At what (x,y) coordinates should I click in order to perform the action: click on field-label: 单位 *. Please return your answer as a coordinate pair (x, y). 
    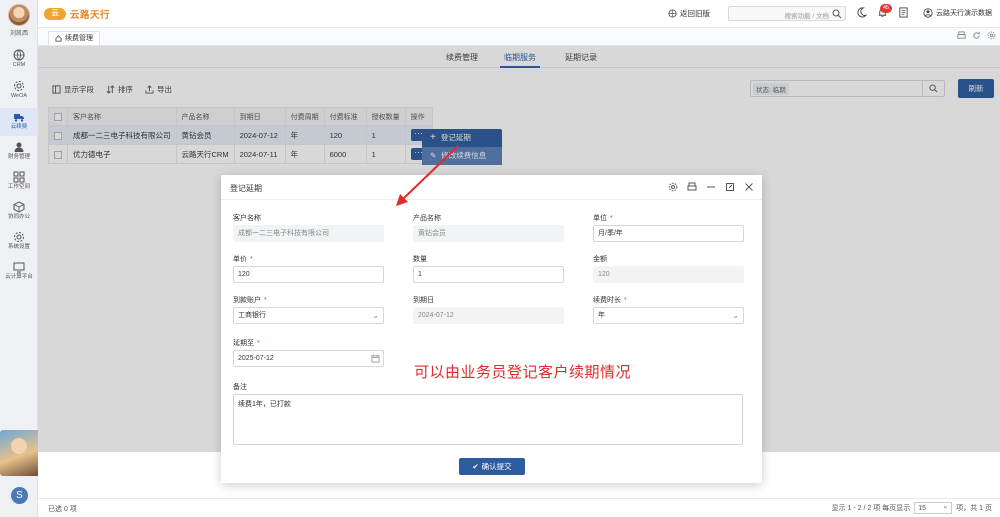
    Looking at the image, I should click on (668, 219).